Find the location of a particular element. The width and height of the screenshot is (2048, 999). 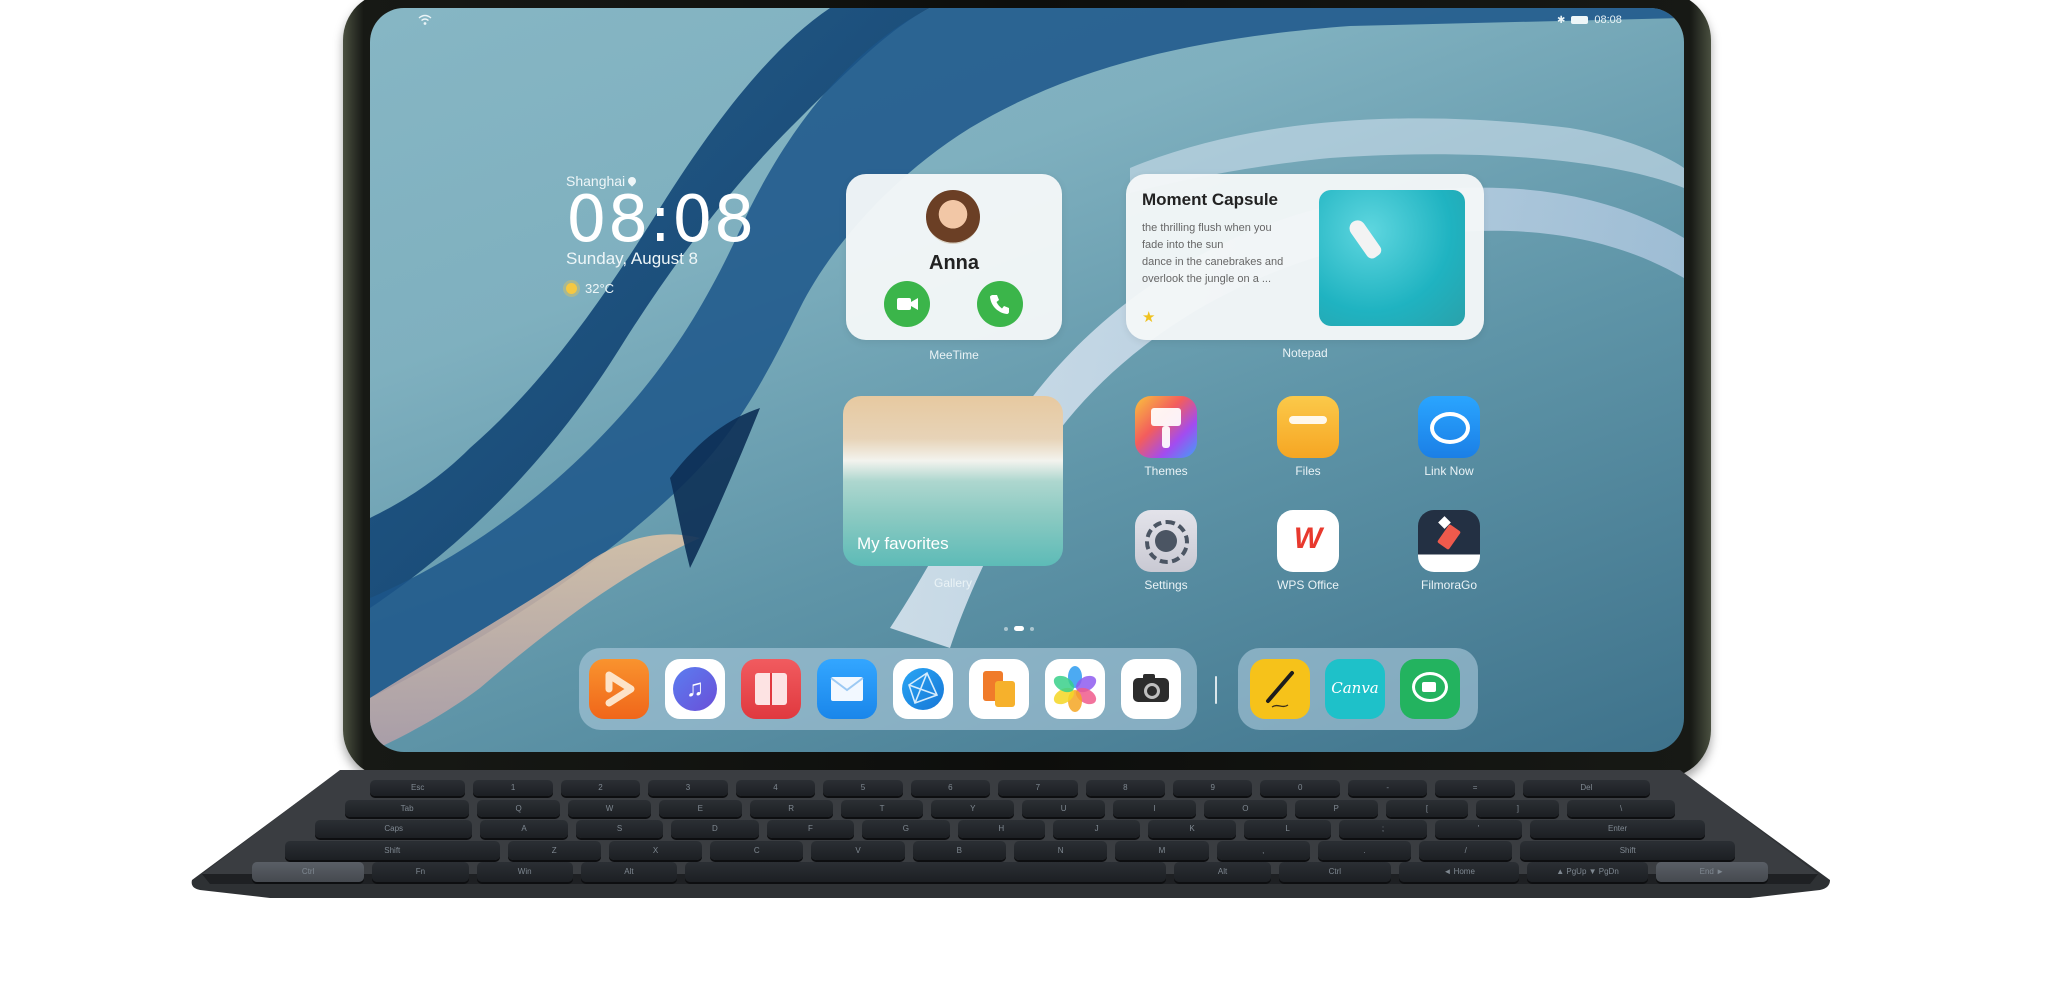

key: ◄ Home is located at coordinates (1459, 872).